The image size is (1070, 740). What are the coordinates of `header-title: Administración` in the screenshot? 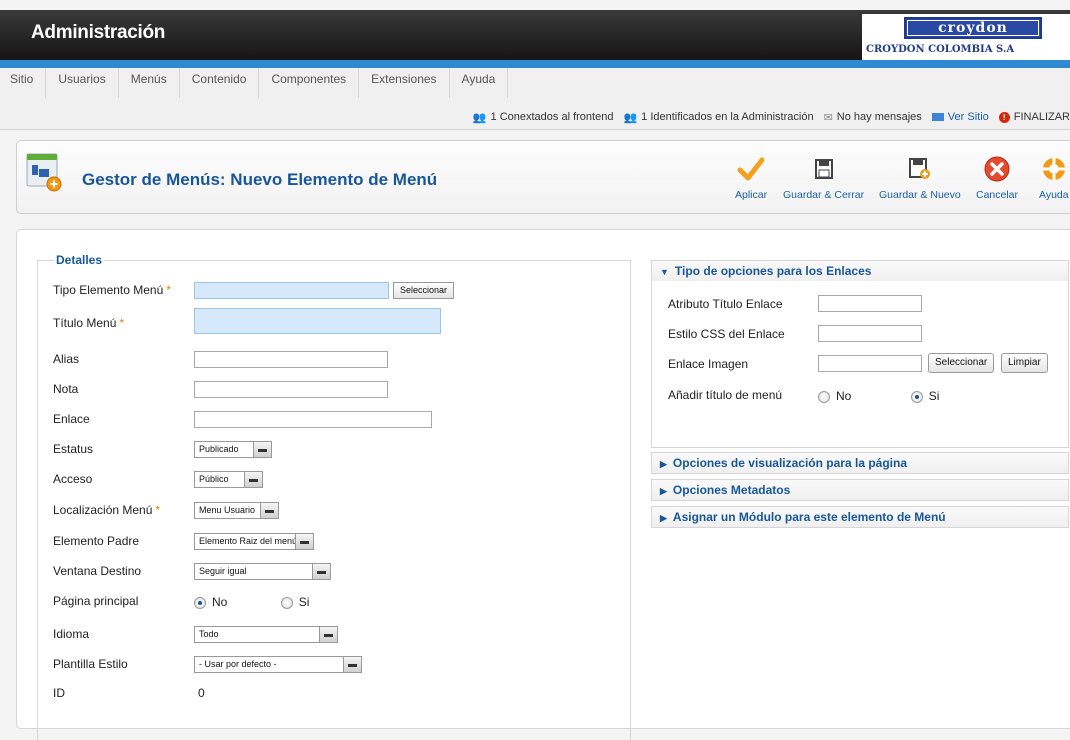 It's located at (98, 32).